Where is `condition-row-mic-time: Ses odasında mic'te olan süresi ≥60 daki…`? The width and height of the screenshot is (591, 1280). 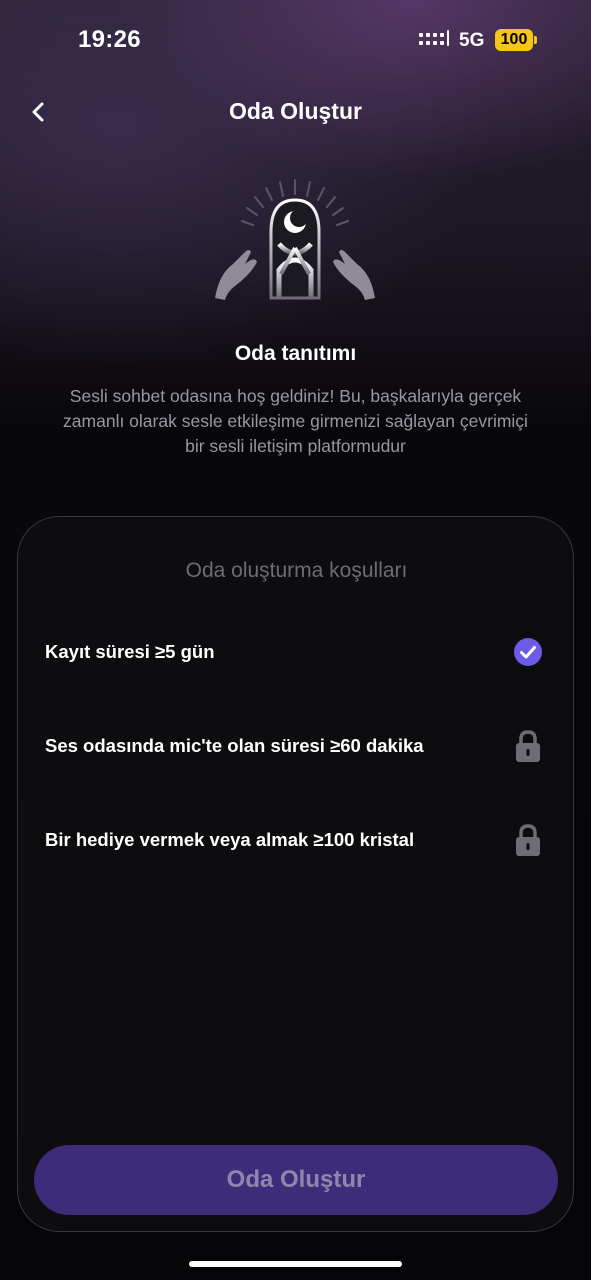
condition-row-mic-time: Ses odasında mic'te olan süresi ≥60 daki… is located at coordinates (296, 747).